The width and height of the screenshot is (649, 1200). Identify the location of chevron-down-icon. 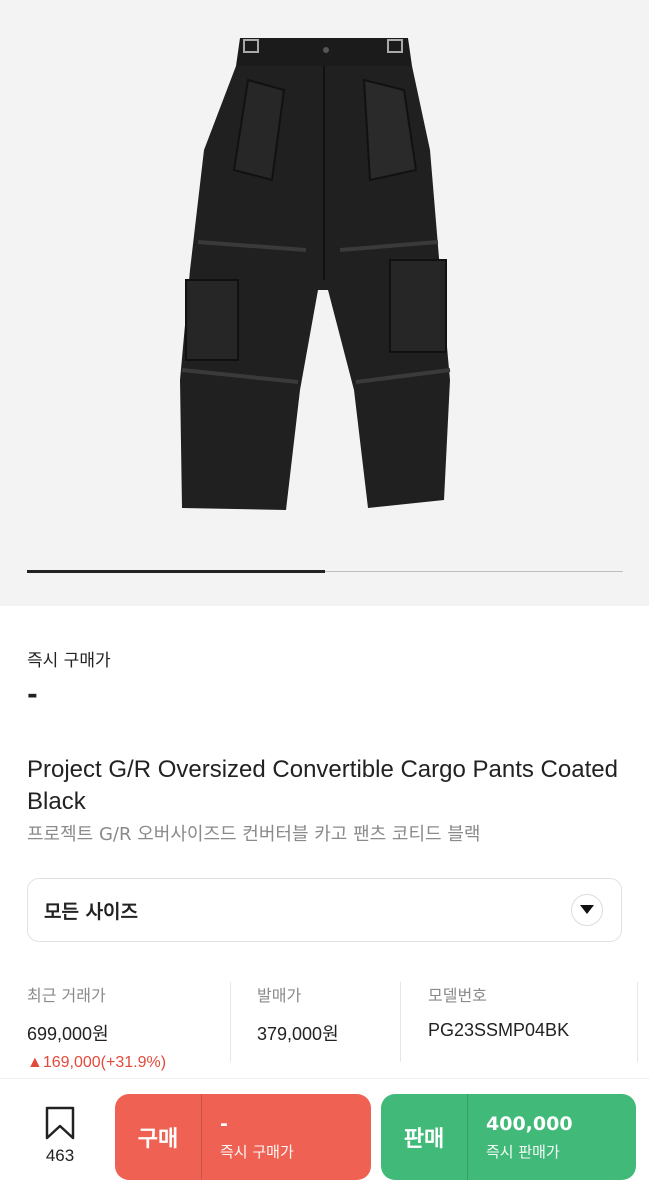
(587, 910).